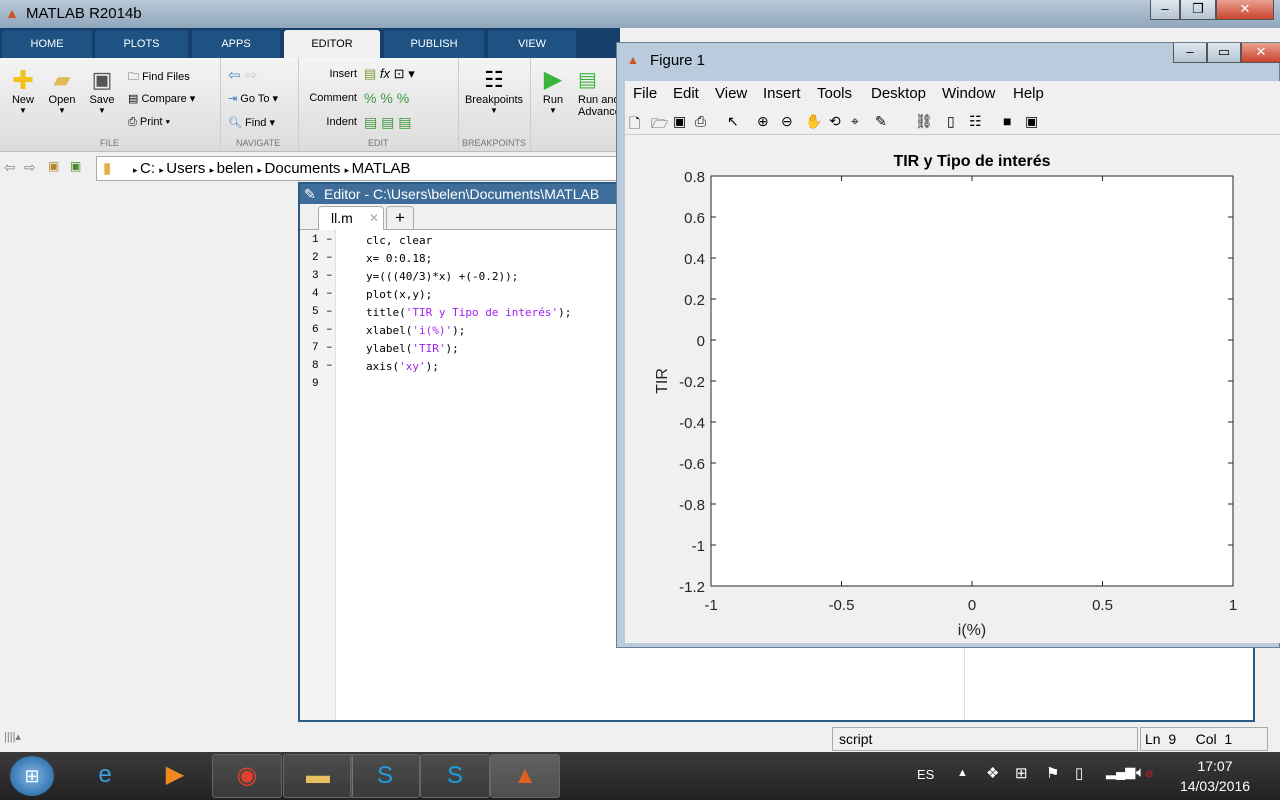 The image size is (1280, 800). Describe the element at coordinates (328, 74) in the screenshot. I see `insert-label: Insert` at that location.